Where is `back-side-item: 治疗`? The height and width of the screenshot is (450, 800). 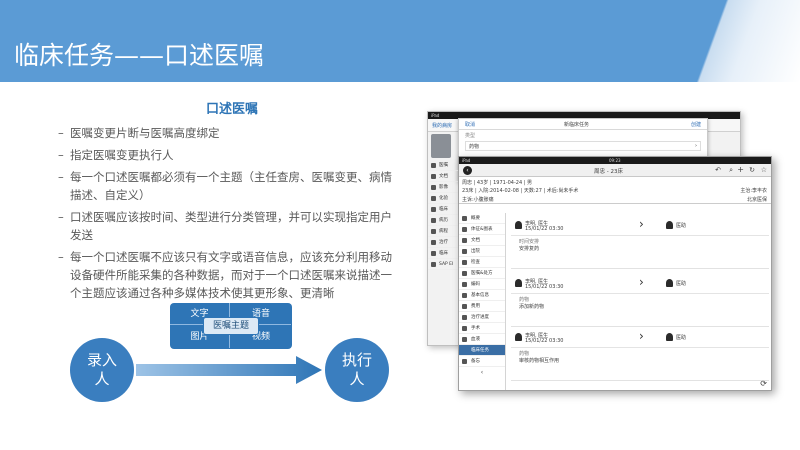
back-side-item: 治疗 is located at coordinates (443, 242).